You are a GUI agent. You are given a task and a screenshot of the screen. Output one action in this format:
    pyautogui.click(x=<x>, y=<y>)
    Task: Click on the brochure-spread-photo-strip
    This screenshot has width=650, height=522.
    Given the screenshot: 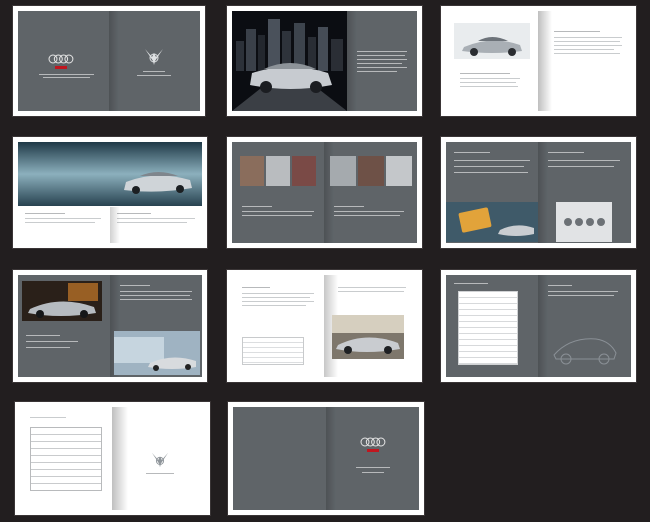 What is the action you would take?
    pyautogui.click(x=324, y=192)
    